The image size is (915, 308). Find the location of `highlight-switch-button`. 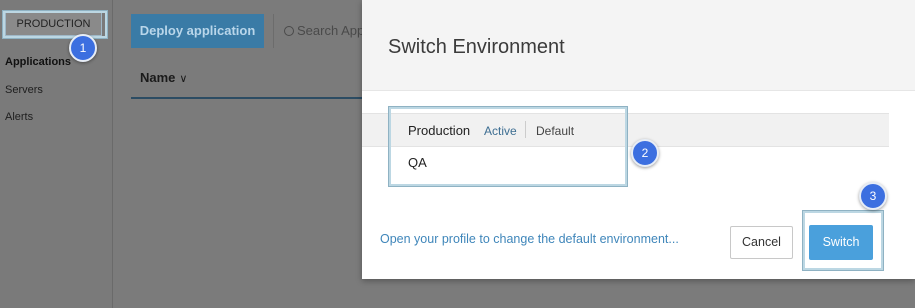

highlight-switch-button is located at coordinates (843, 240).